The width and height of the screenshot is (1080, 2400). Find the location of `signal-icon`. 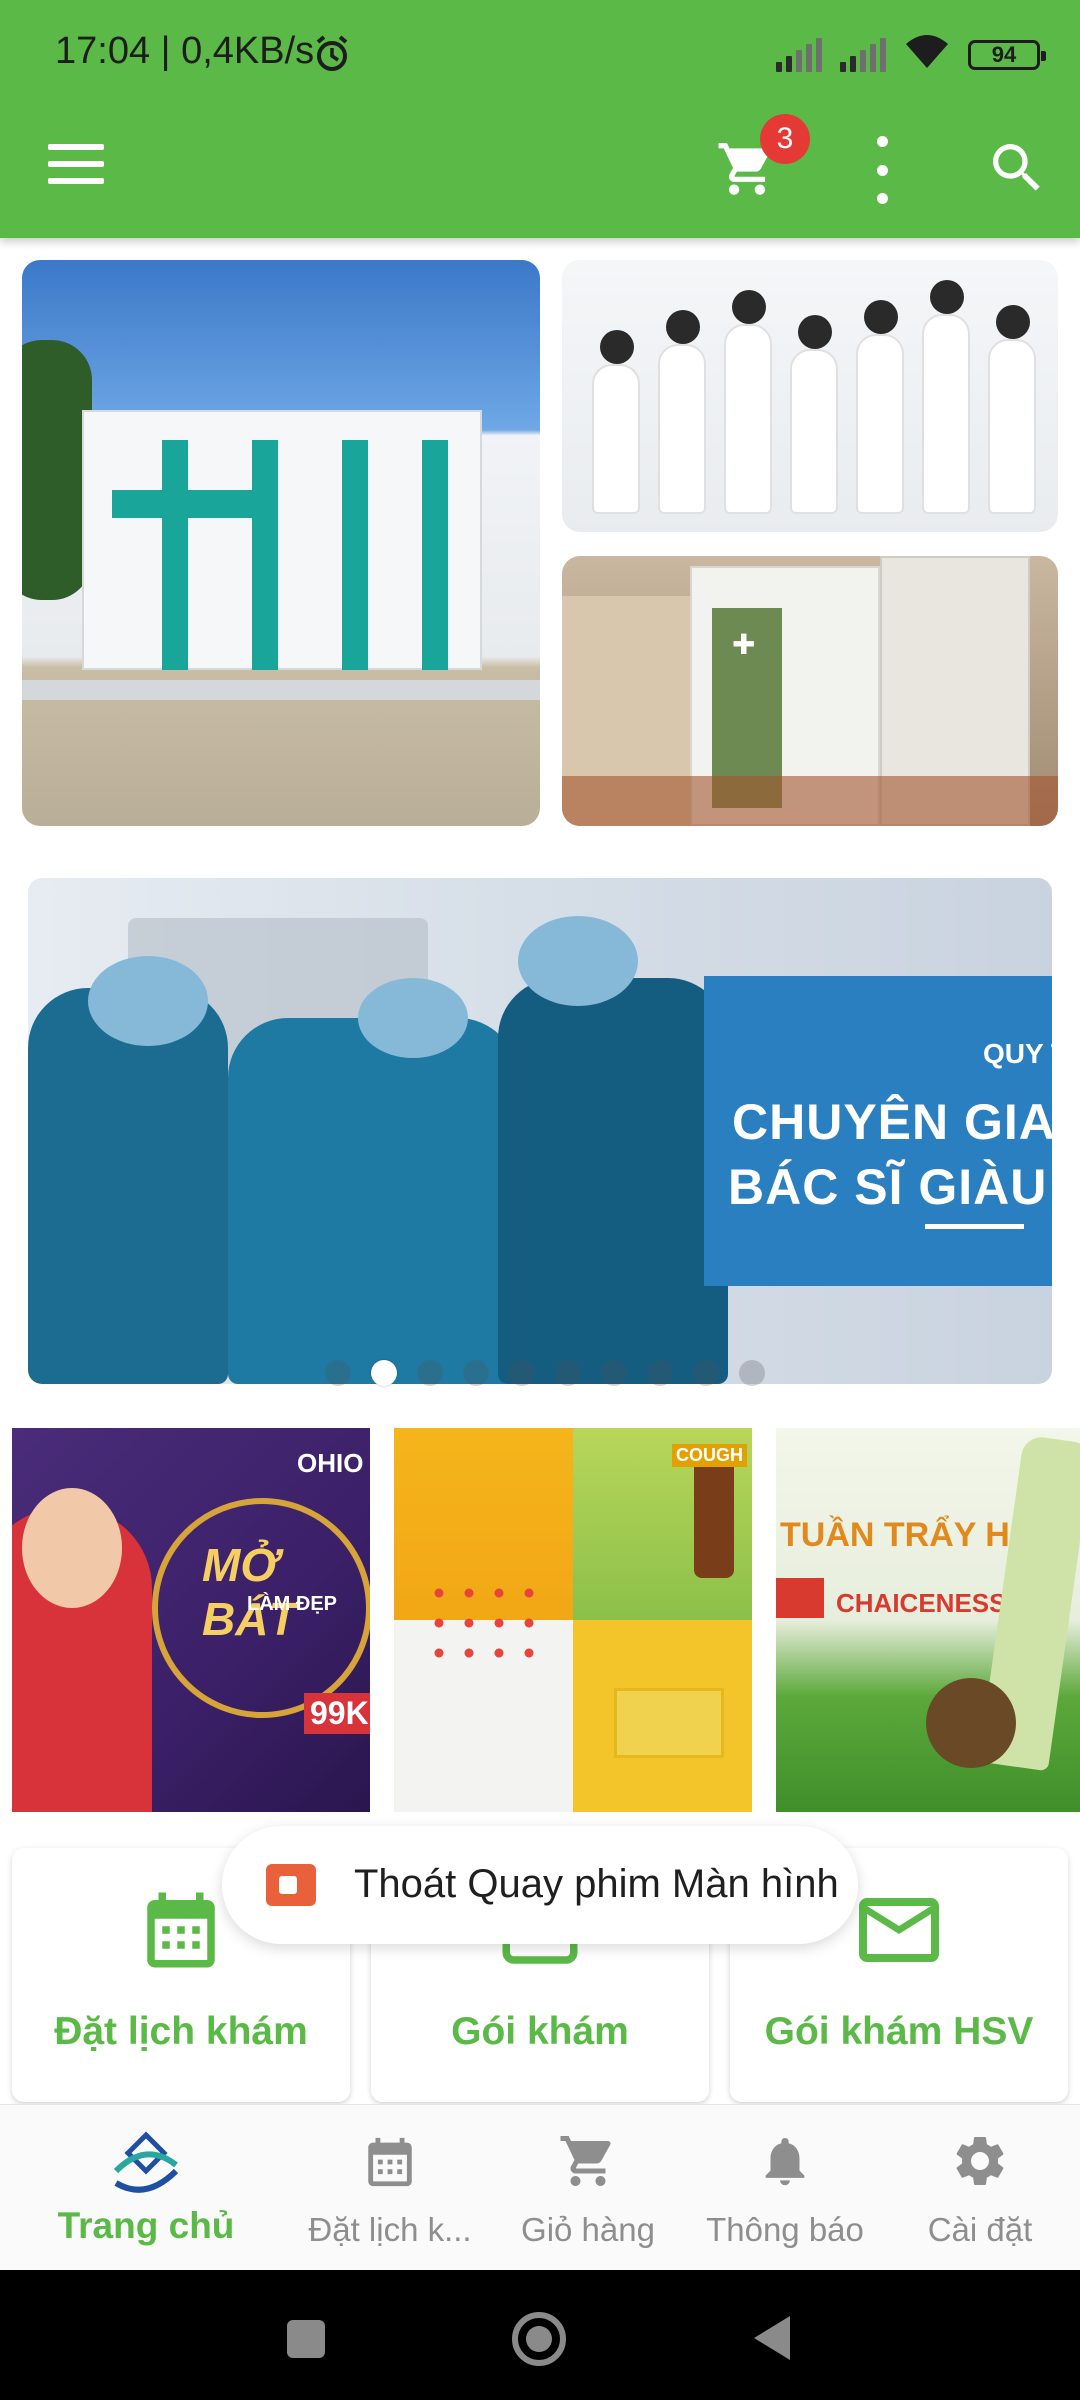

signal-icon is located at coordinates (799, 54).